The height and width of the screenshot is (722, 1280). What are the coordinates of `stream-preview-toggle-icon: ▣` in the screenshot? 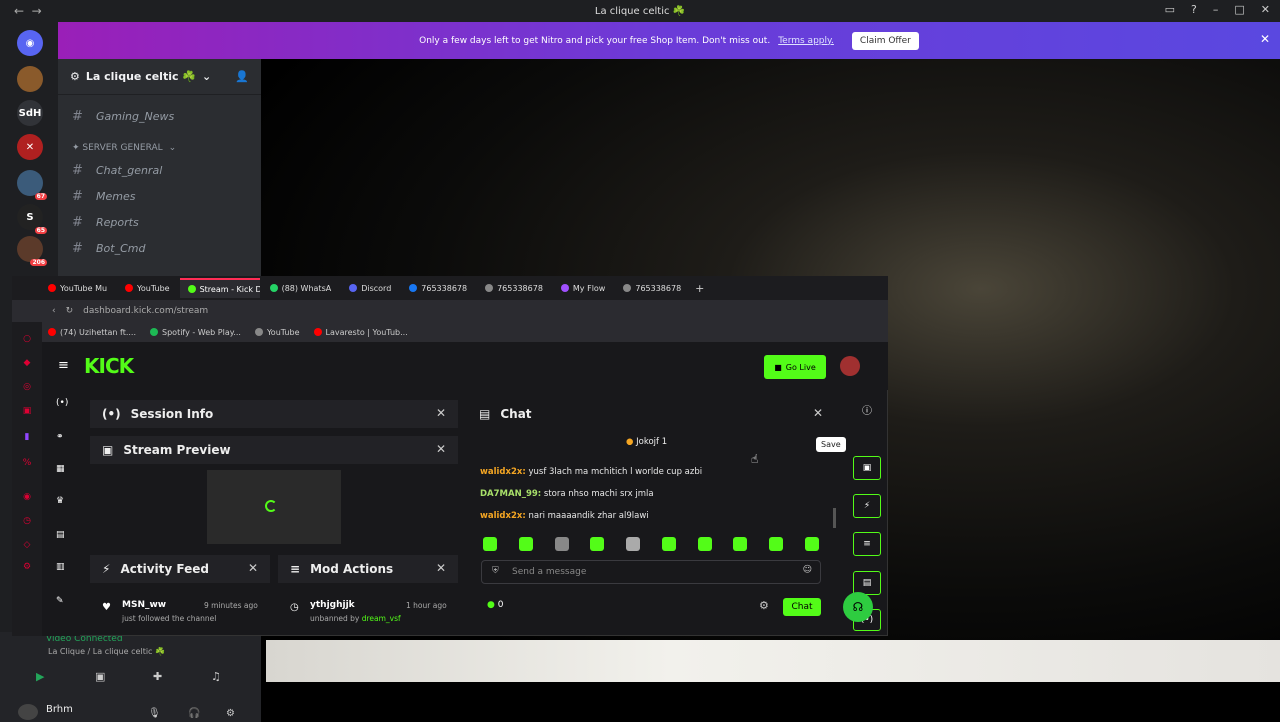 It's located at (867, 468).